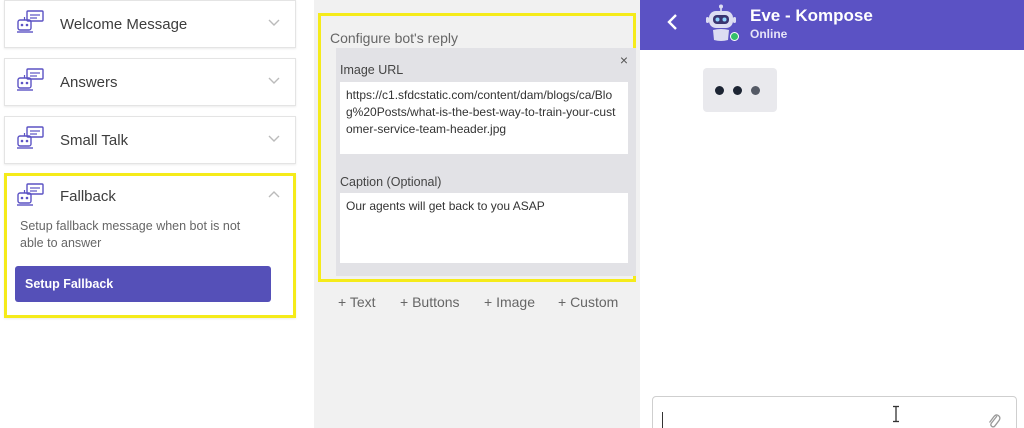  I want to click on accordion-header: Answers, so click(150, 82).